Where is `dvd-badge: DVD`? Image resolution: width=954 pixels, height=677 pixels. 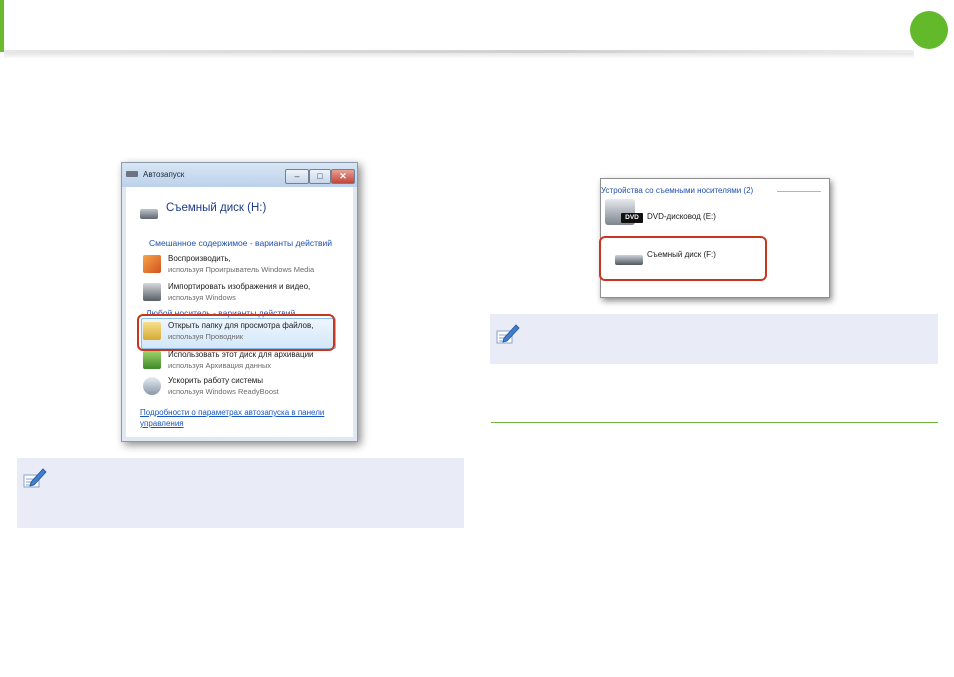 dvd-badge: DVD is located at coordinates (632, 218).